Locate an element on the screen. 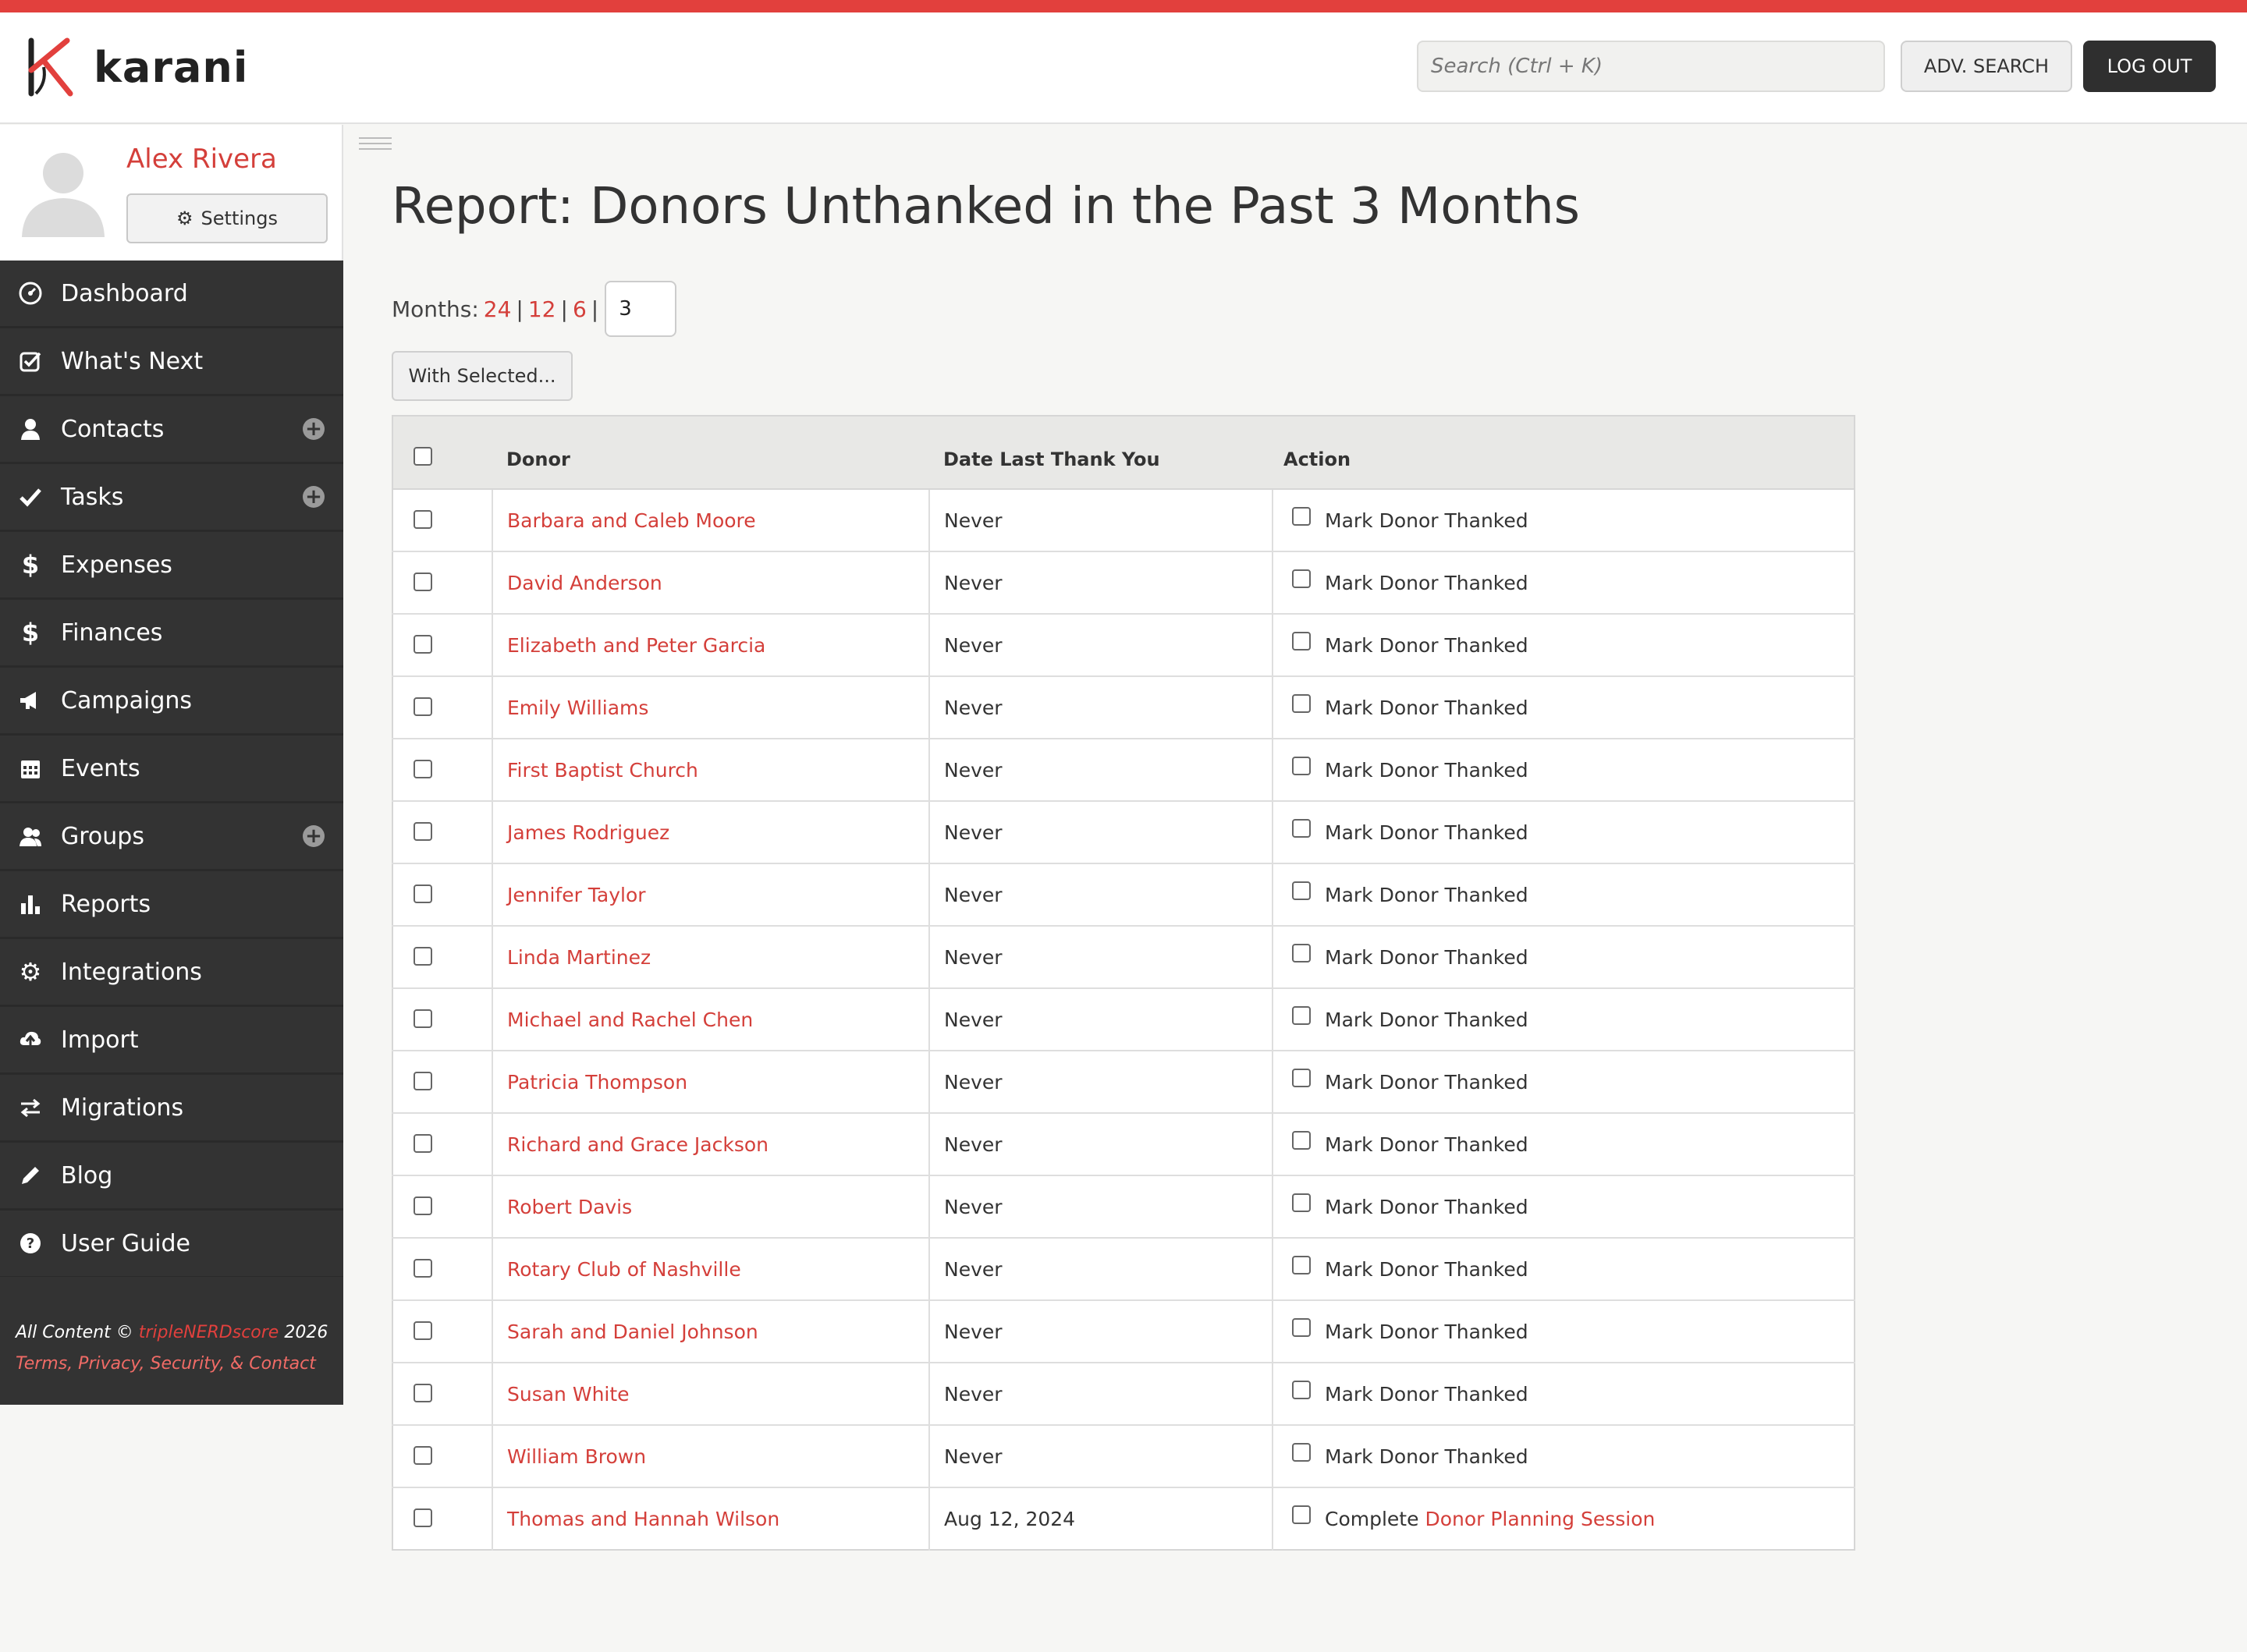 The image size is (2247, 1652). karani-logo: karani is located at coordinates (136, 67).